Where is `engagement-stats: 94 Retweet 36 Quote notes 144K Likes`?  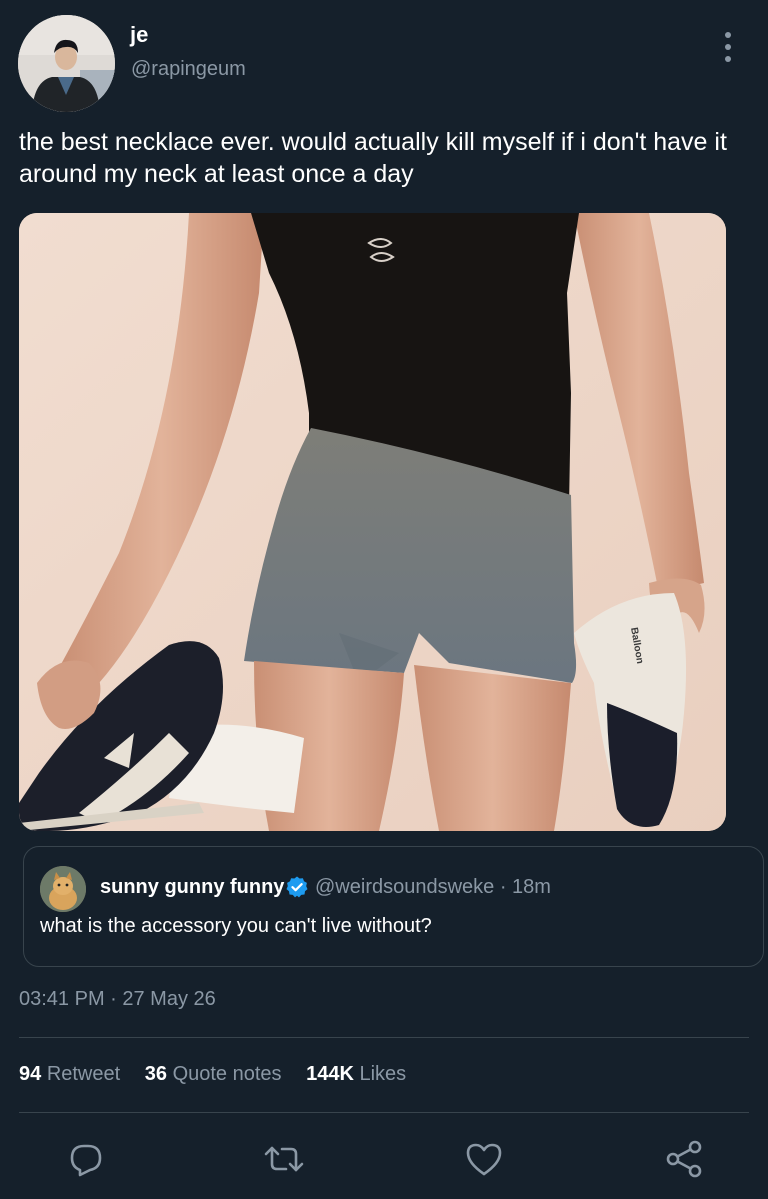
engagement-stats: 94 Retweet 36 Quote notes 144K Likes is located at coordinates (222, 1074).